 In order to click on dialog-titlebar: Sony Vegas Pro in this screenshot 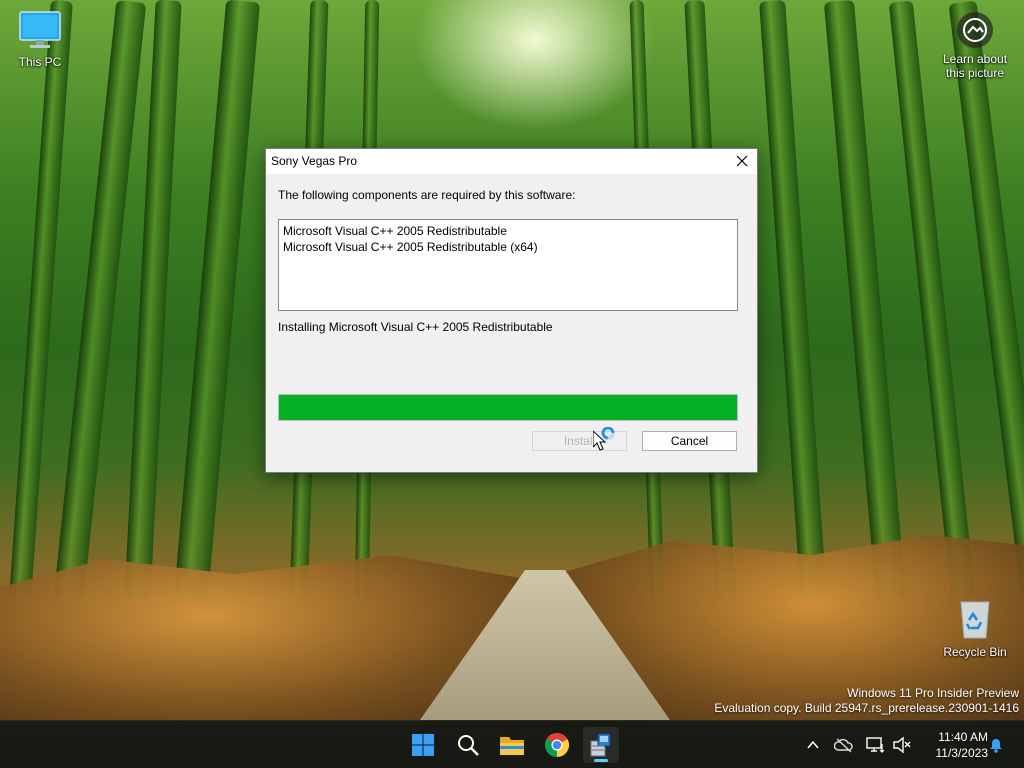, I will do `click(511, 161)`.